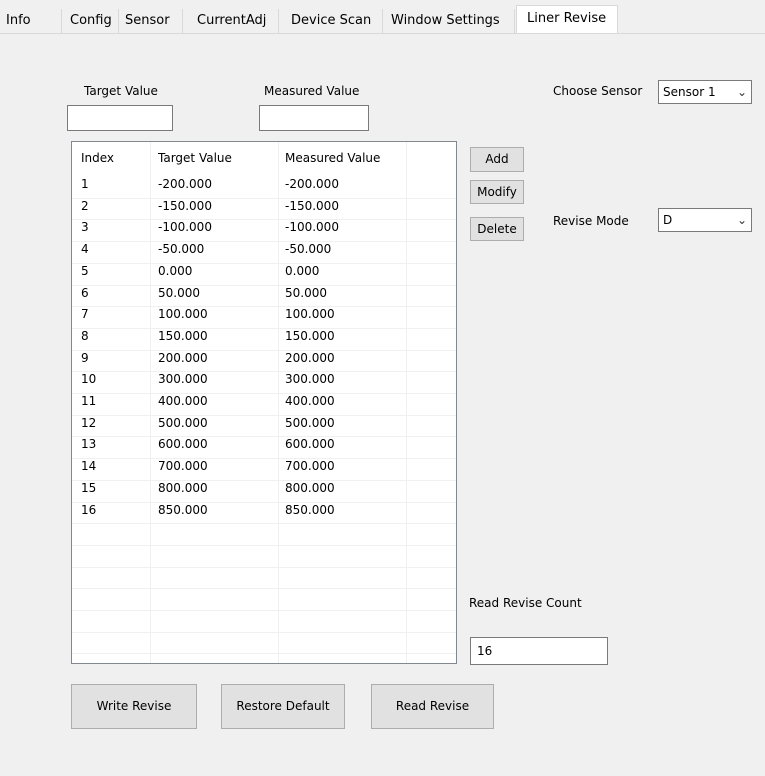 The image size is (765, 776). What do you see at coordinates (668, 220) in the screenshot?
I see `revise-mode-value: D` at bounding box center [668, 220].